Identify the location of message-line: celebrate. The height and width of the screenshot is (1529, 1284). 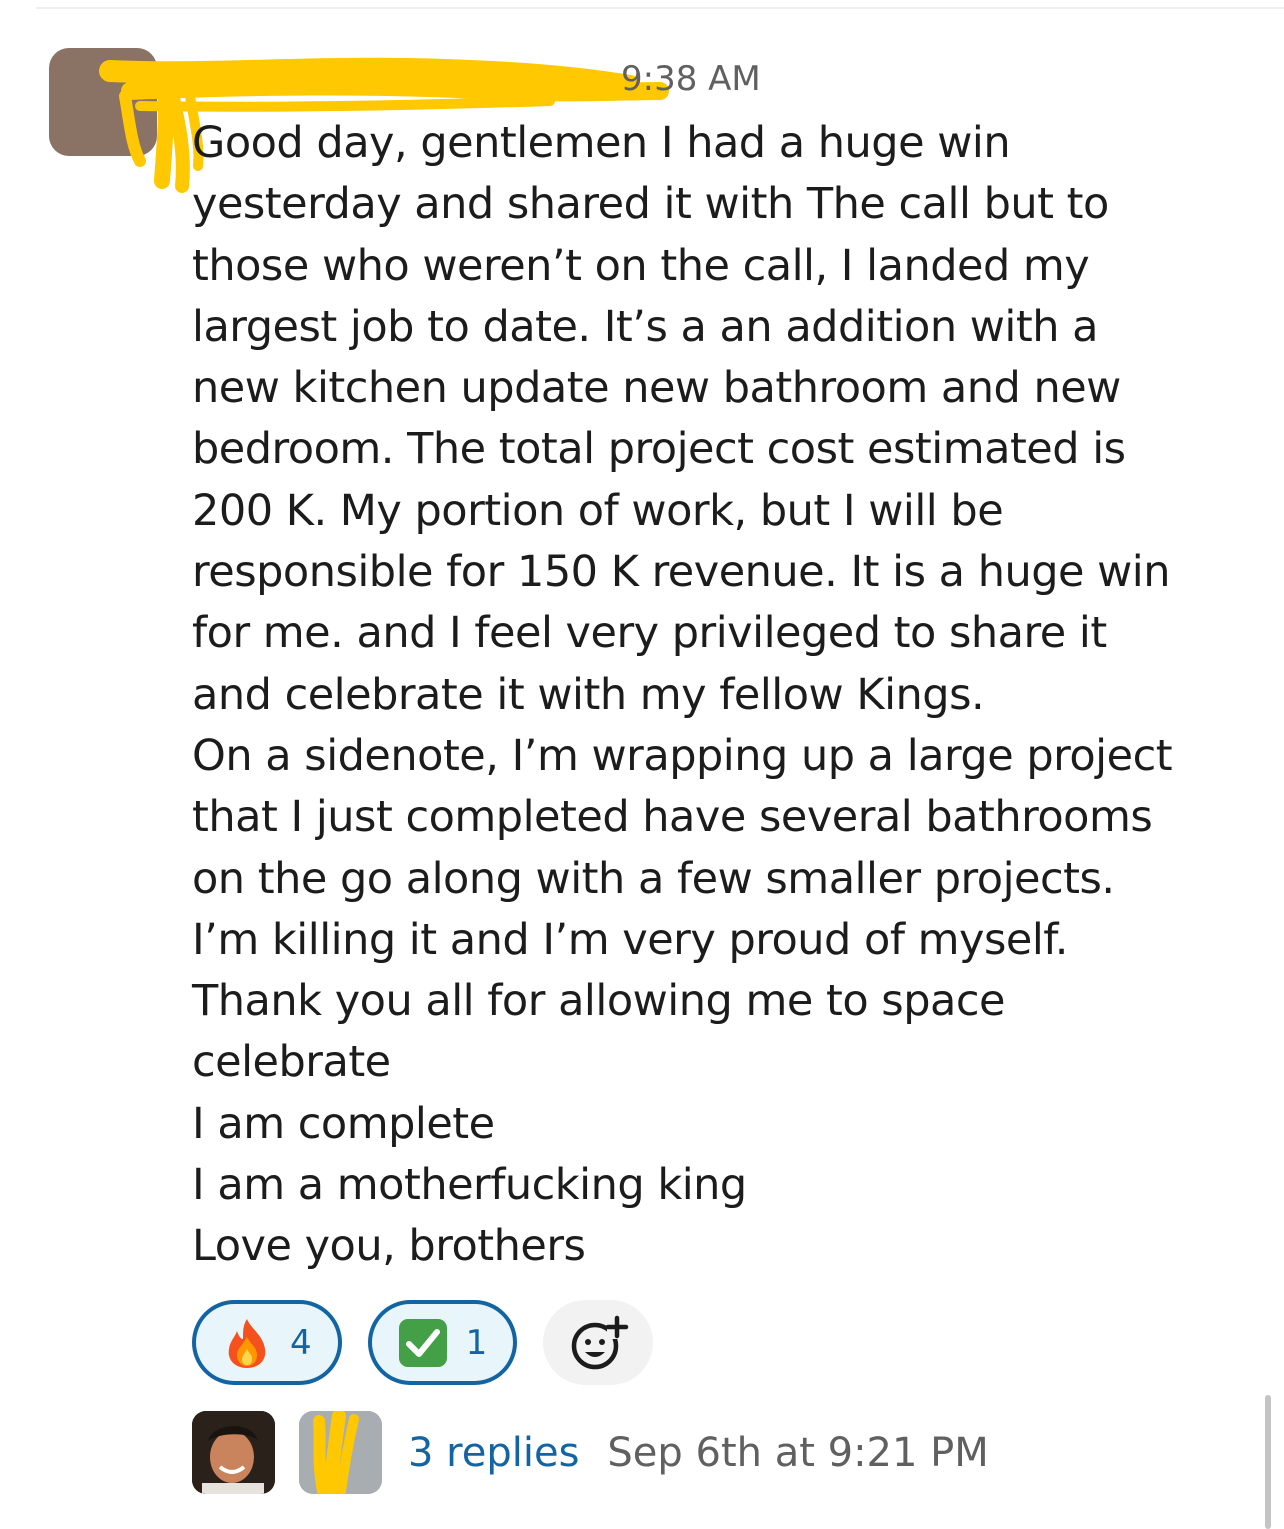
(291, 1062).